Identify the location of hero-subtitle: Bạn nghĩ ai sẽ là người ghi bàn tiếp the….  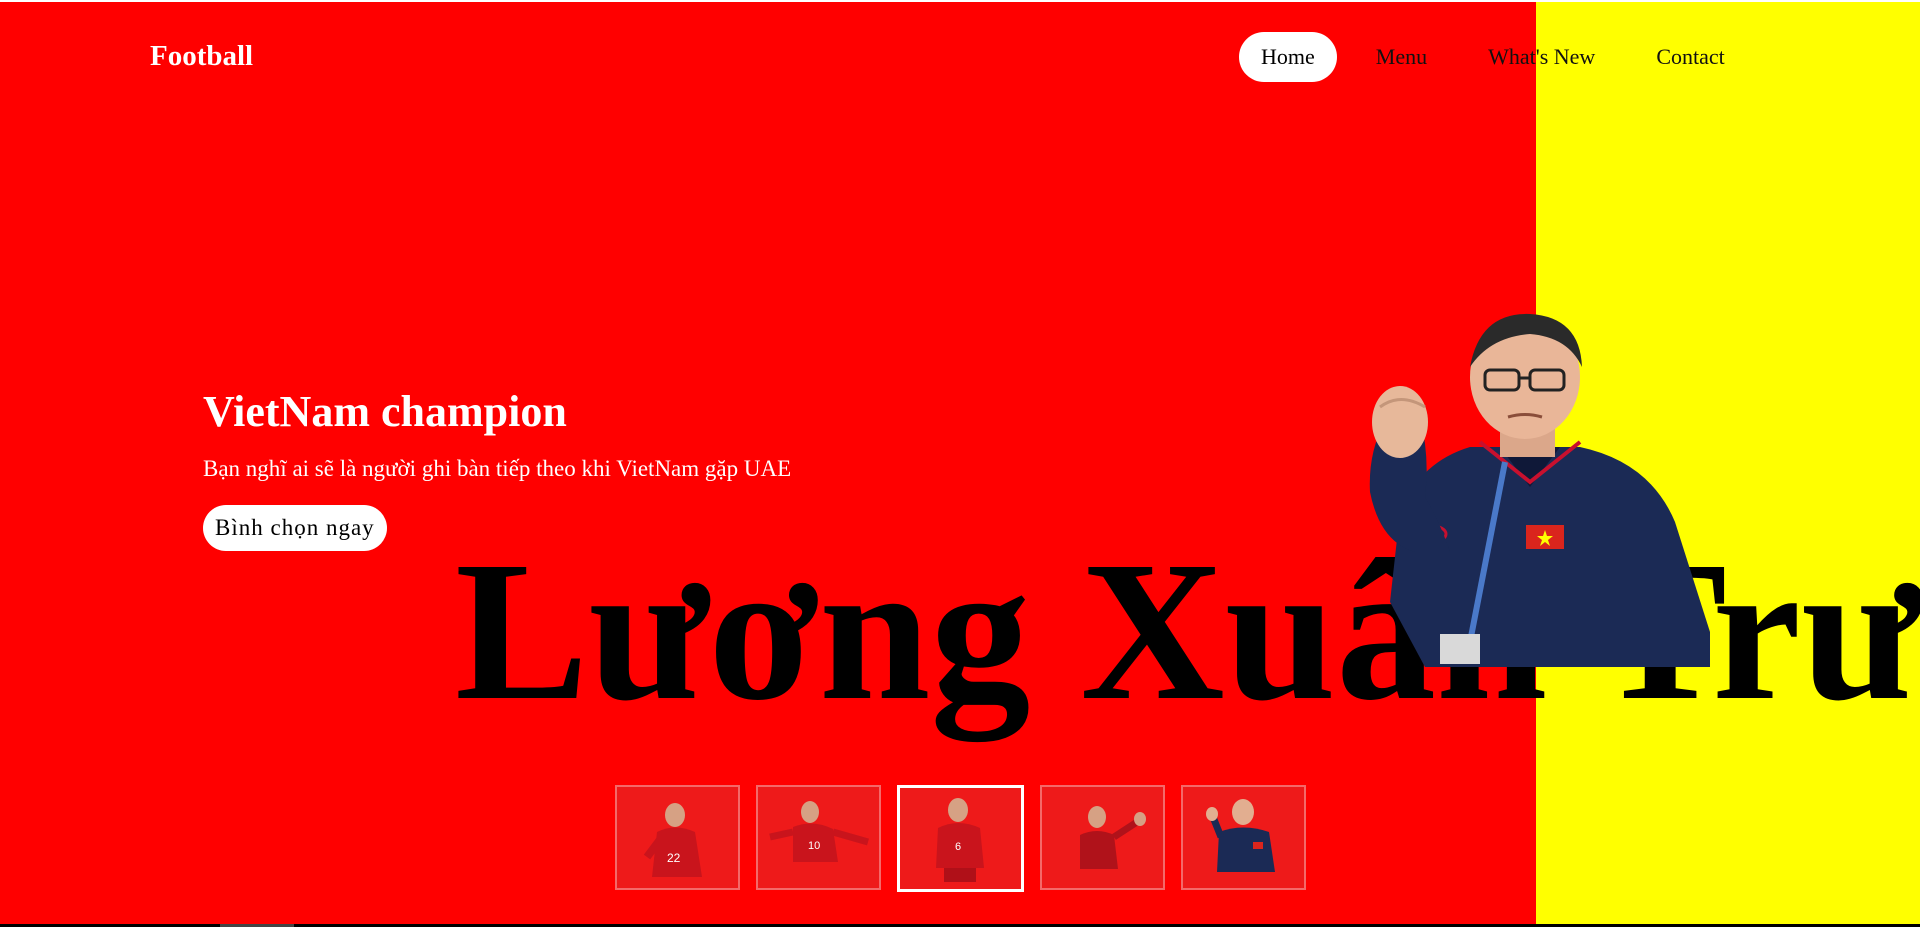
(497, 468).